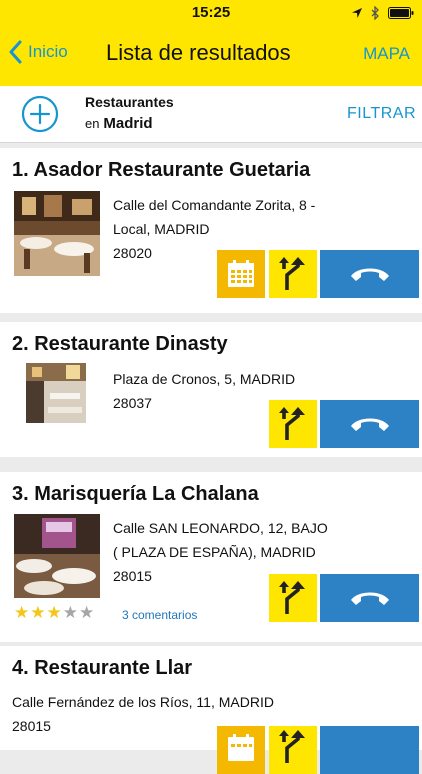 This screenshot has width=422, height=774. I want to click on search-summary-bar: Restaurantes en Madrid FILTRAR, so click(211, 114).